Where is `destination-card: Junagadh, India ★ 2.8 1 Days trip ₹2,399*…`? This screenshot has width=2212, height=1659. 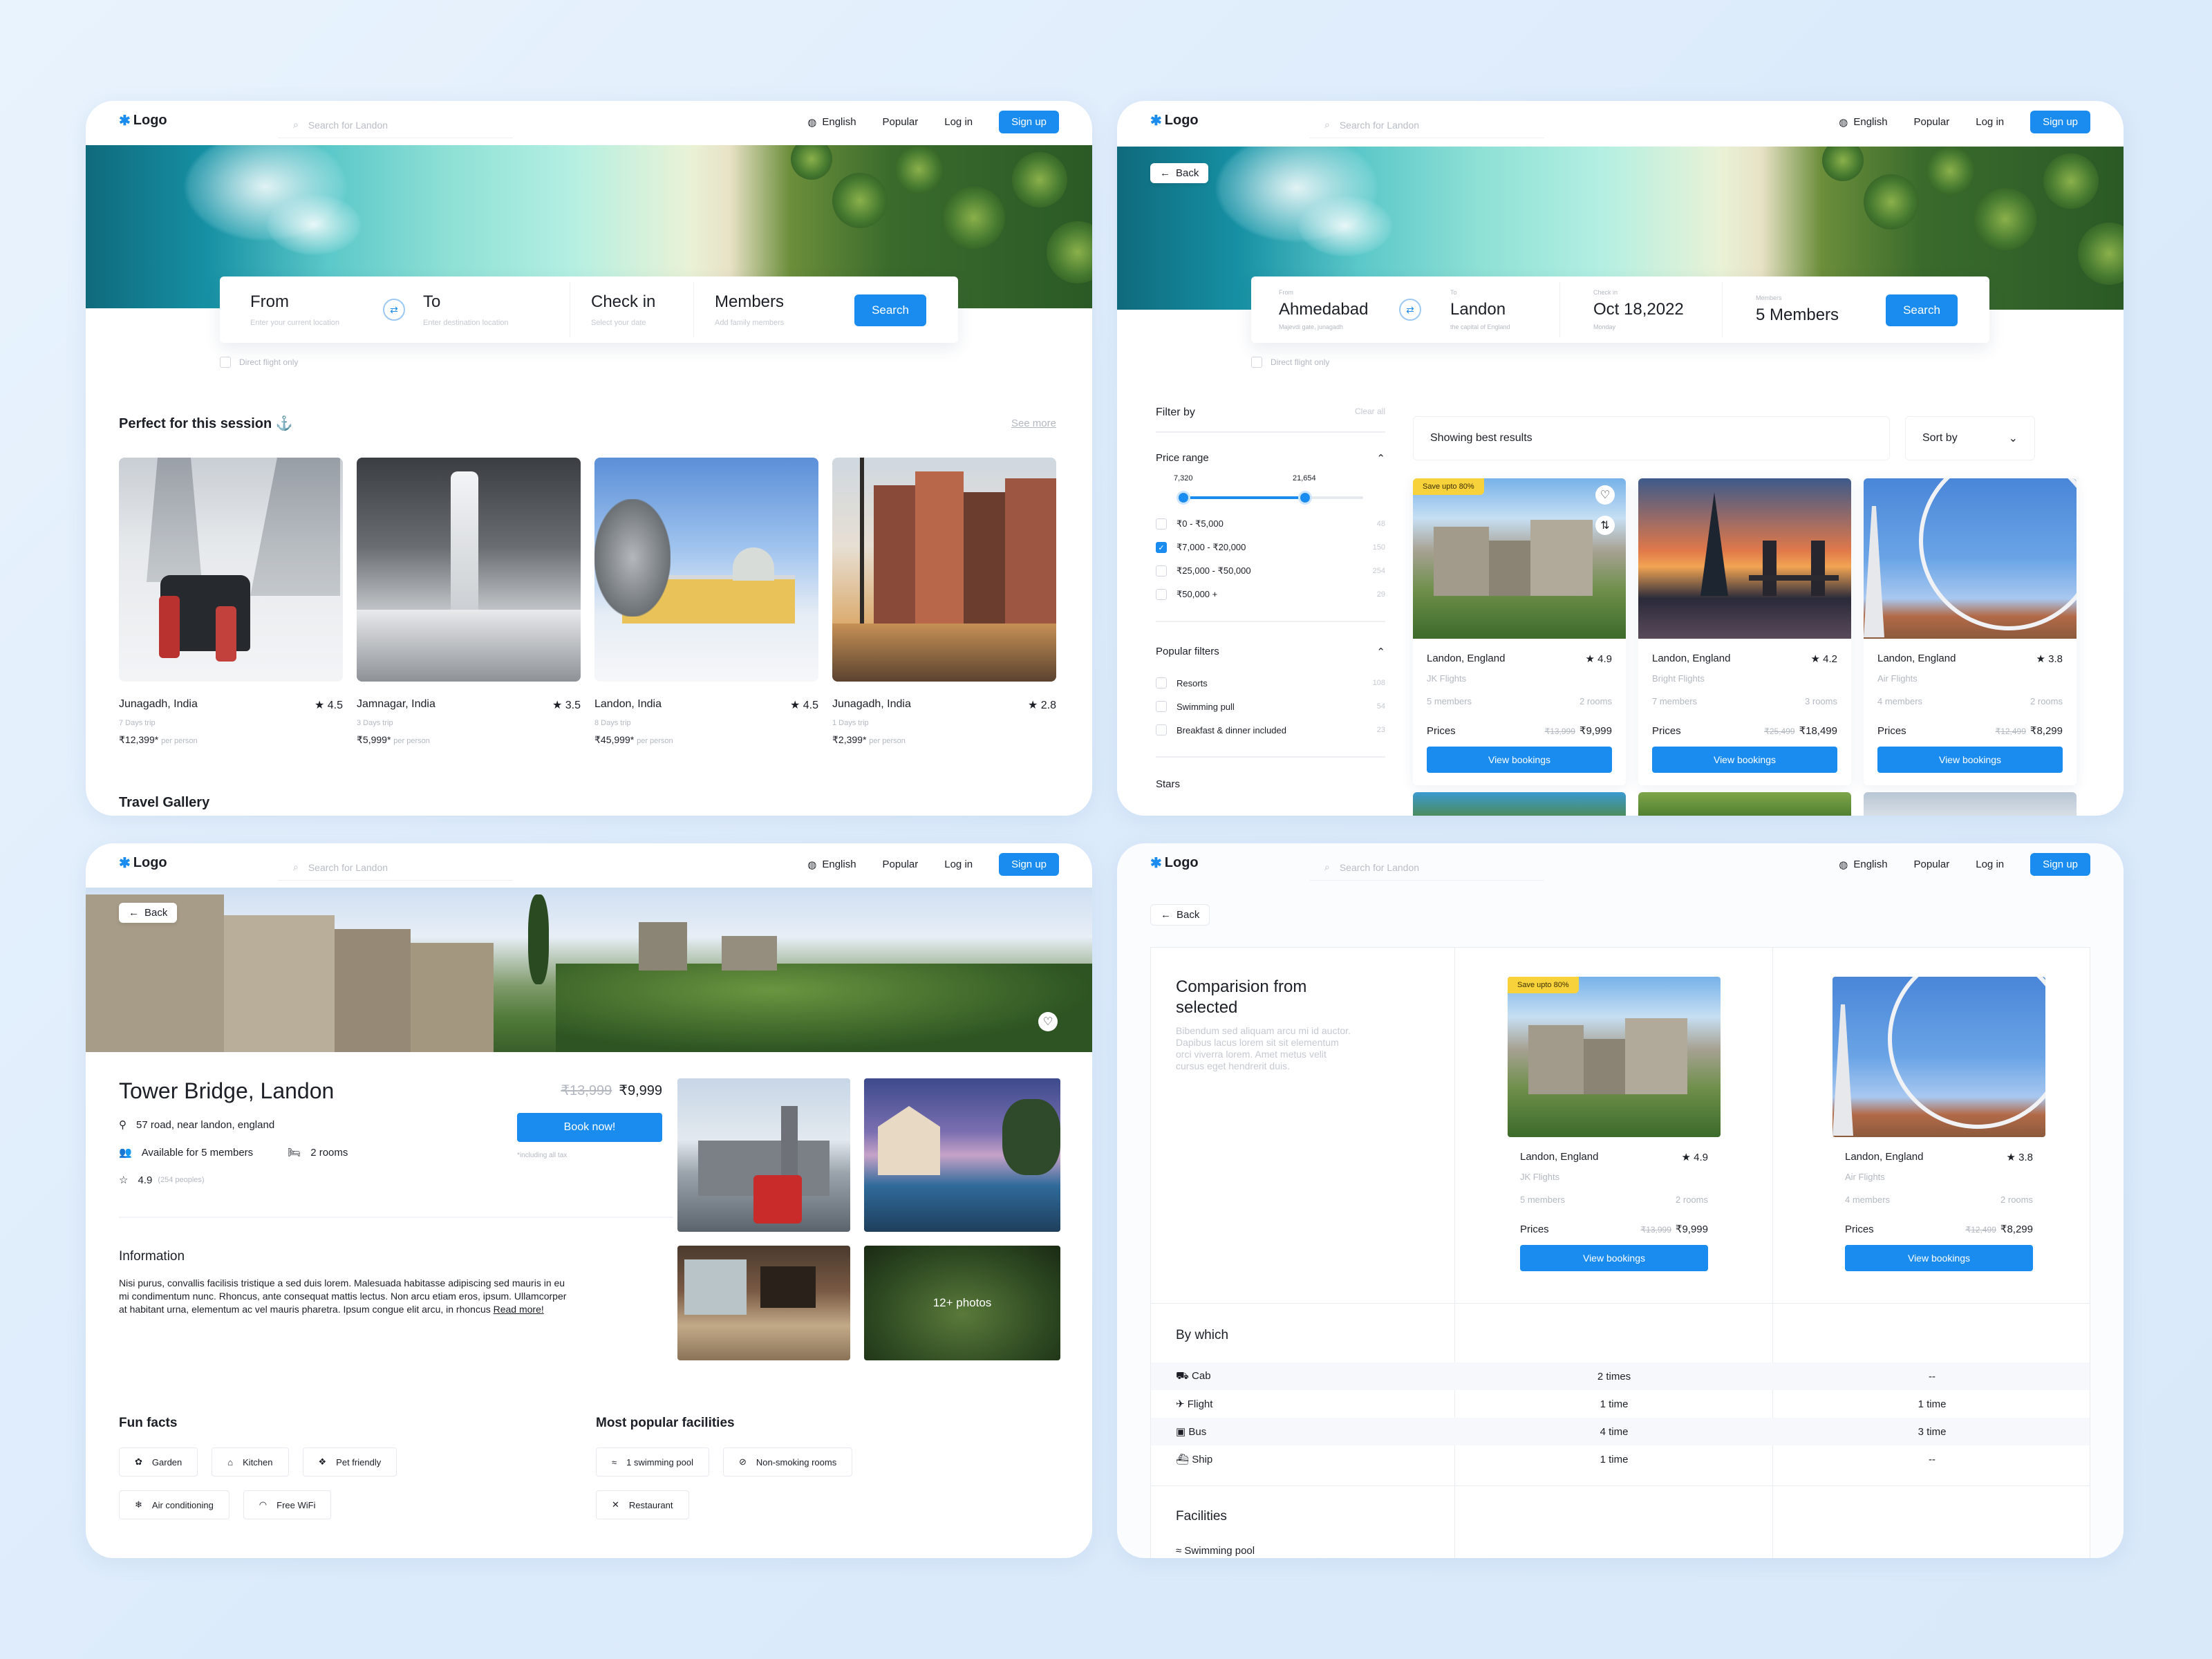 destination-card: Junagadh, India ★ 2.8 1 Days trip ₹2,399*… is located at coordinates (944, 602).